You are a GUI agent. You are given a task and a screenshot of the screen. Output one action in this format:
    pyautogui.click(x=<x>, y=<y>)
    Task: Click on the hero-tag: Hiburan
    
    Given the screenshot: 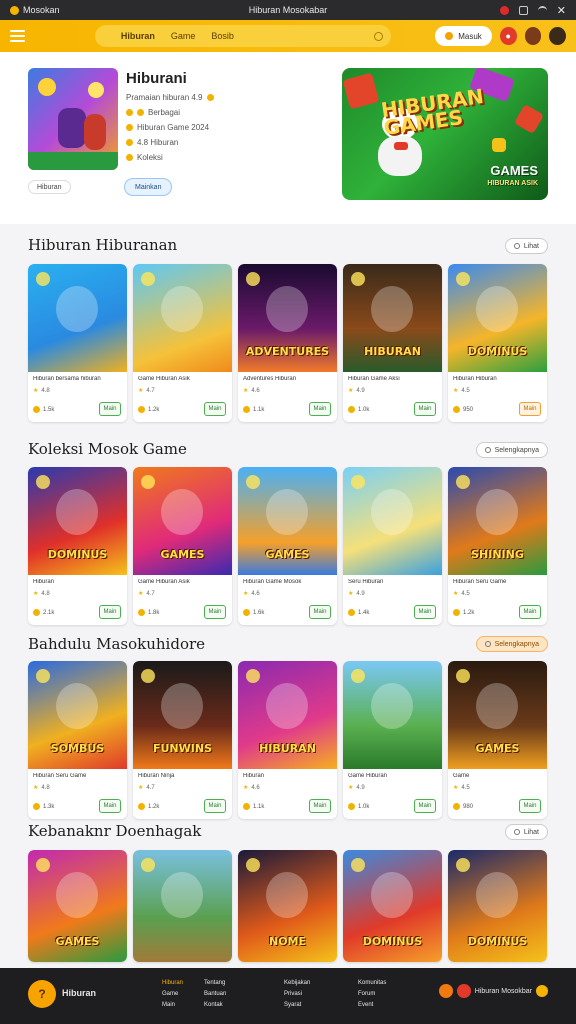 What is the action you would take?
    pyautogui.click(x=49, y=187)
    